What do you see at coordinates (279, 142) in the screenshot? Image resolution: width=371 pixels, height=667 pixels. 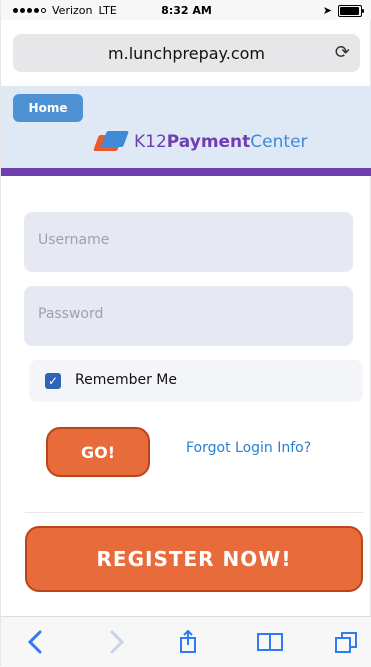 I see `logo-center: Center` at bounding box center [279, 142].